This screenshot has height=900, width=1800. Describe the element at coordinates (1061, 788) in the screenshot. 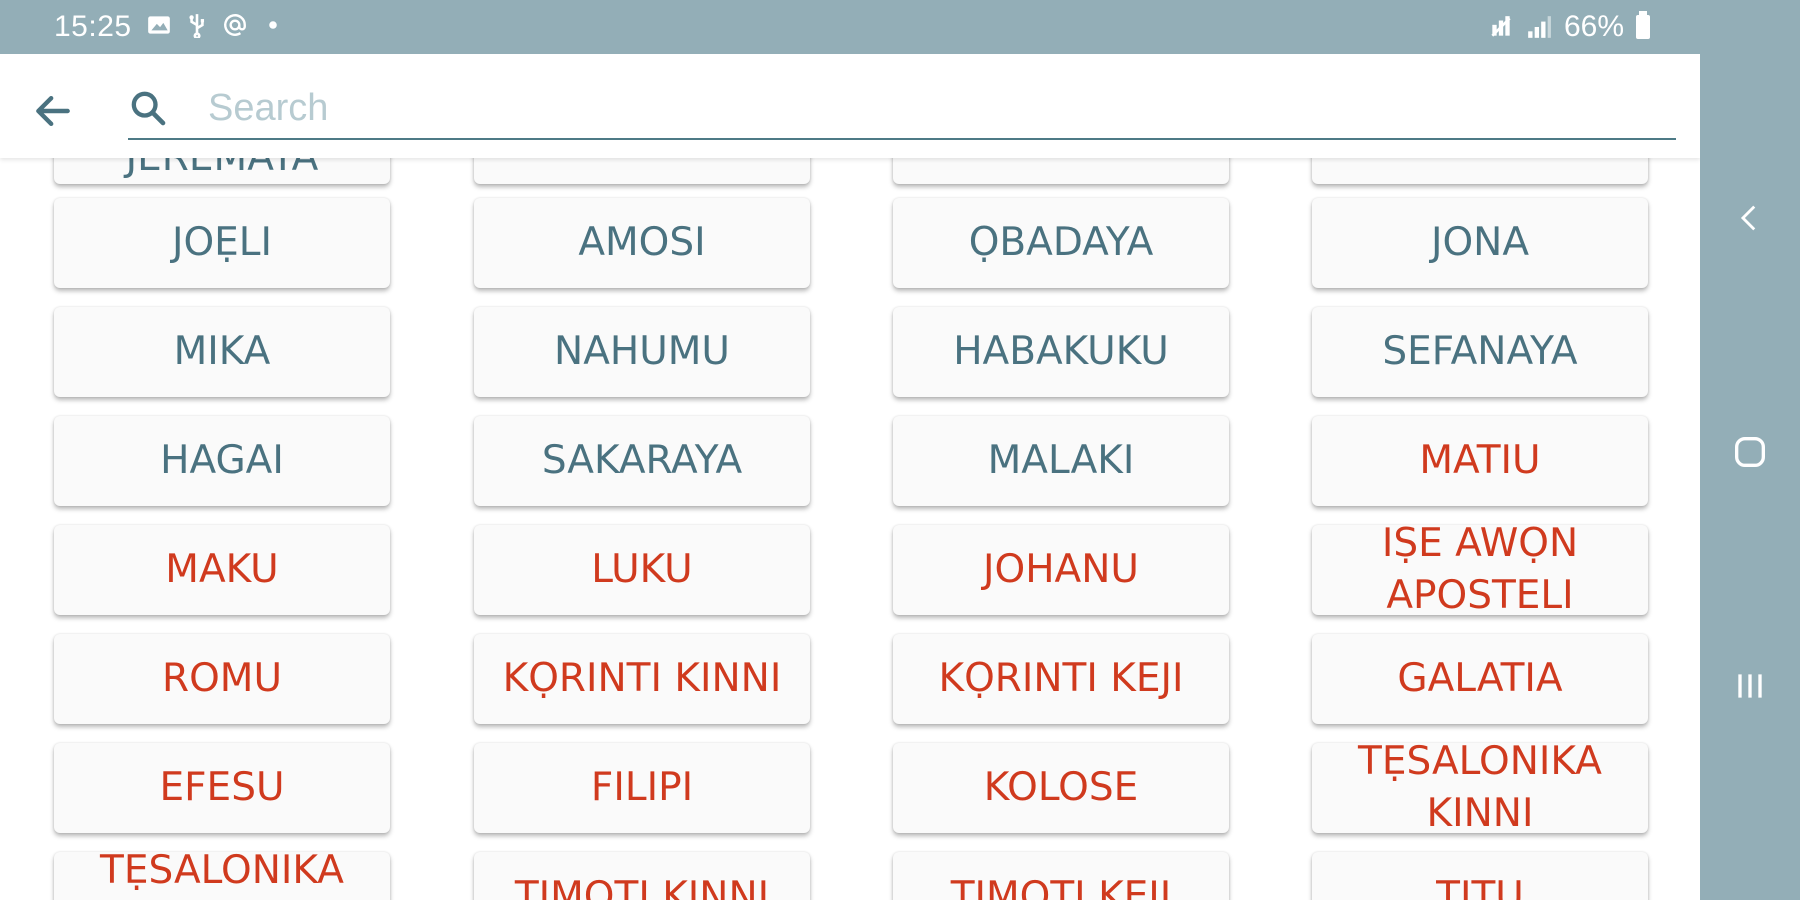

I see `book-button-kolose: KOLOSE` at that location.